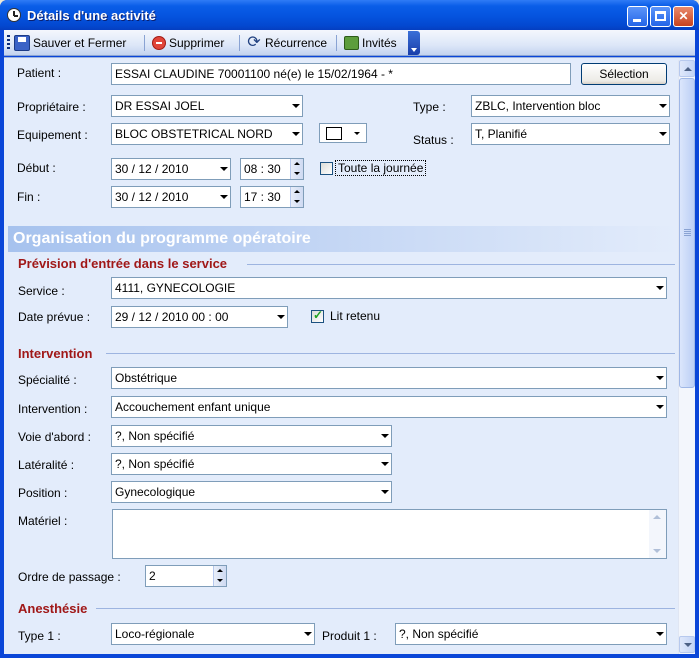 This screenshot has height=658, width=699. What do you see at coordinates (355, 316) in the screenshot?
I see `bed-reserved-label: Lit retenu` at bounding box center [355, 316].